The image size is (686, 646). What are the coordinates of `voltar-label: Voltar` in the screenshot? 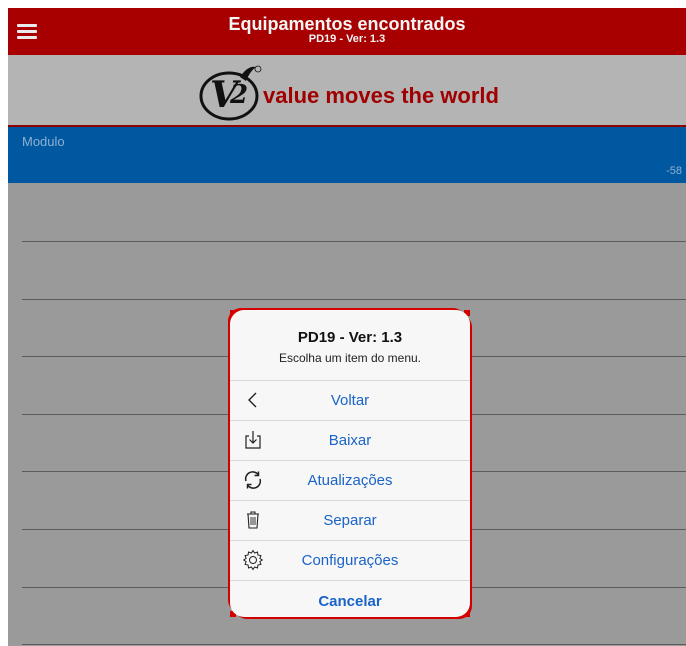 It's located at (350, 400).